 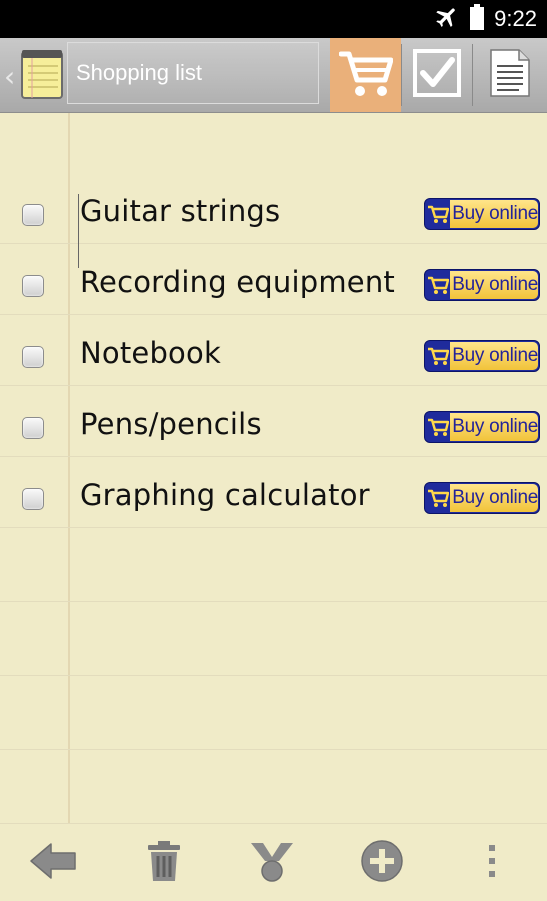 I want to click on add-item-button, so click(x=382, y=862).